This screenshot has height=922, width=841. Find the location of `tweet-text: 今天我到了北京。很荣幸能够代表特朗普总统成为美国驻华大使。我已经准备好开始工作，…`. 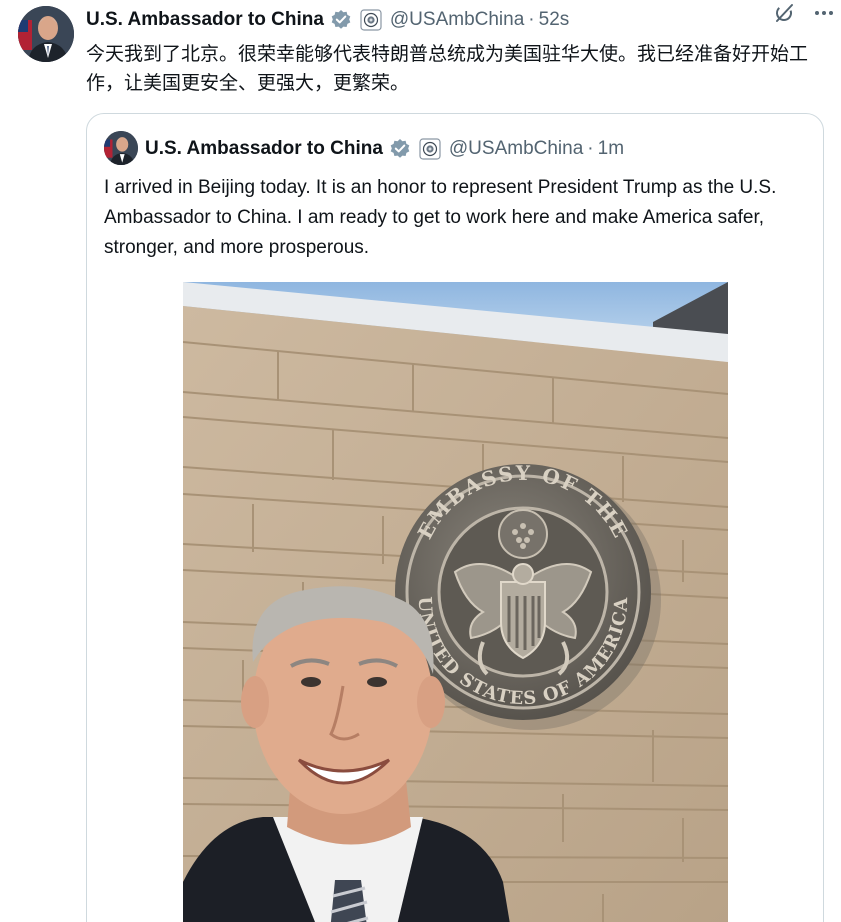

tweet-text: 今天我到了北京。很荣幸能够代表特朗普总统成为美国驻华大使。我已经准备好开始工作，… is located at coordinates (447, 69).